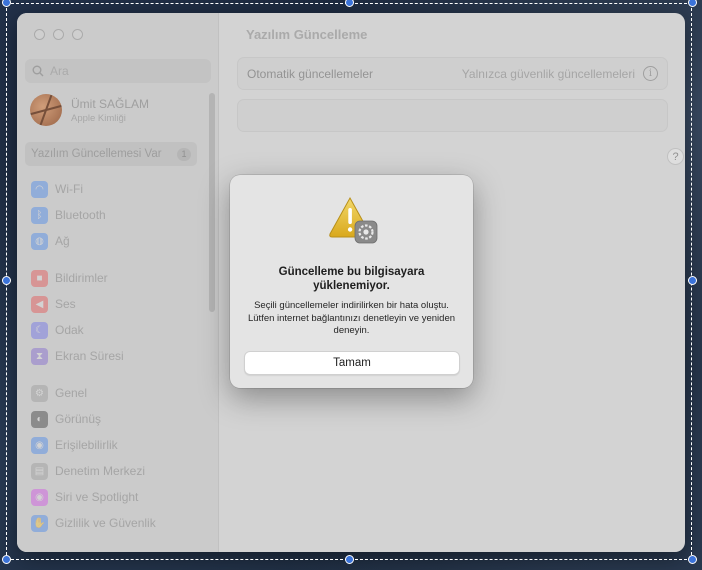 Image resolution: width=702 pixels, height=570 pixels. What do you see at coordinates (352, 363) in the screenshot?
I see `ok-button: Tamam` at bounding box center [352, 363].